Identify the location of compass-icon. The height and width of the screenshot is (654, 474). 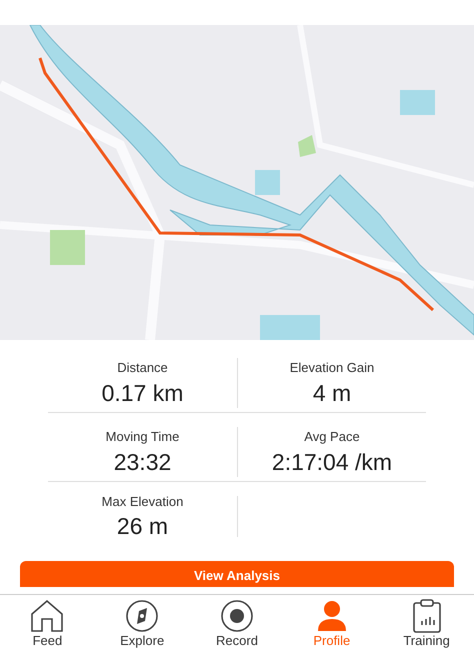
(142, 616).